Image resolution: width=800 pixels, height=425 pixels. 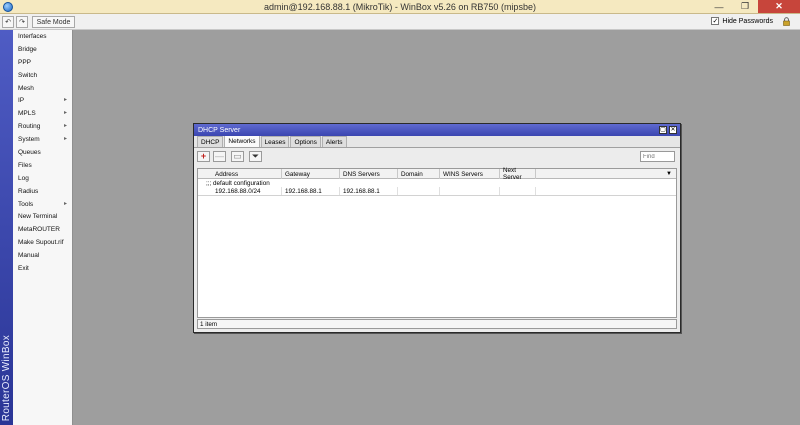 What do you see at coordinates (242, 141) in the screenshot?
I see `tab-networks: Networks` at bounding box center [242, 141].